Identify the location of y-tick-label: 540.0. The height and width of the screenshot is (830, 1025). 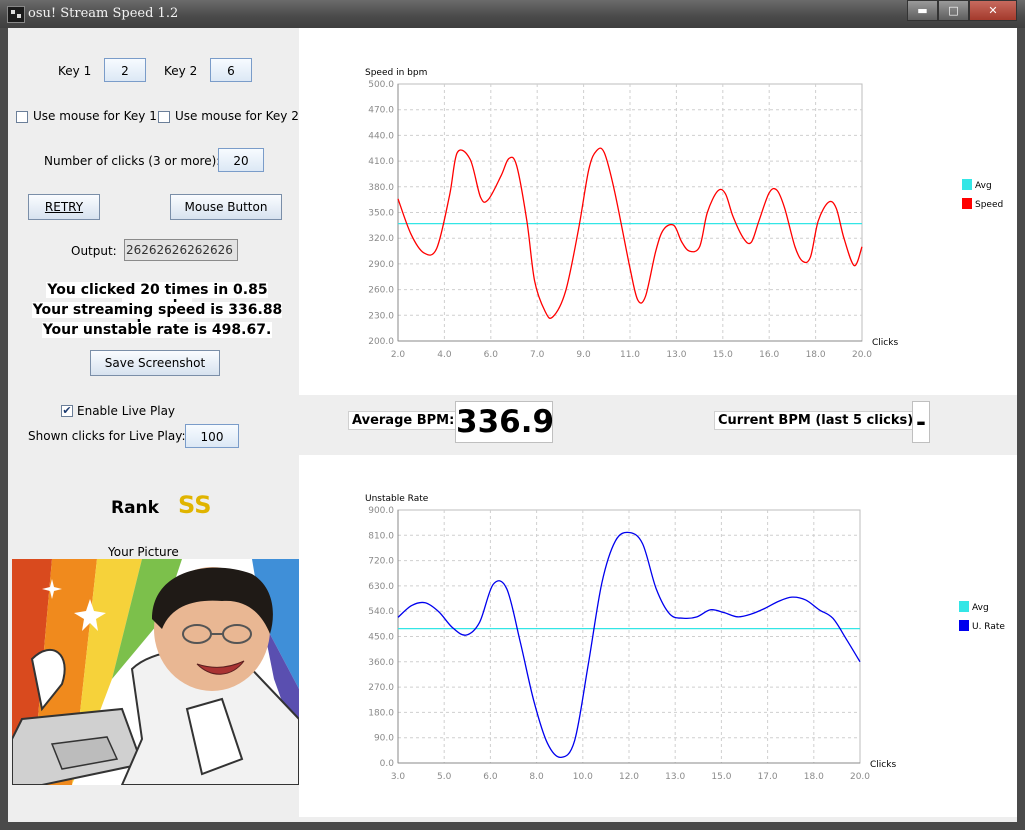
(381, 612).